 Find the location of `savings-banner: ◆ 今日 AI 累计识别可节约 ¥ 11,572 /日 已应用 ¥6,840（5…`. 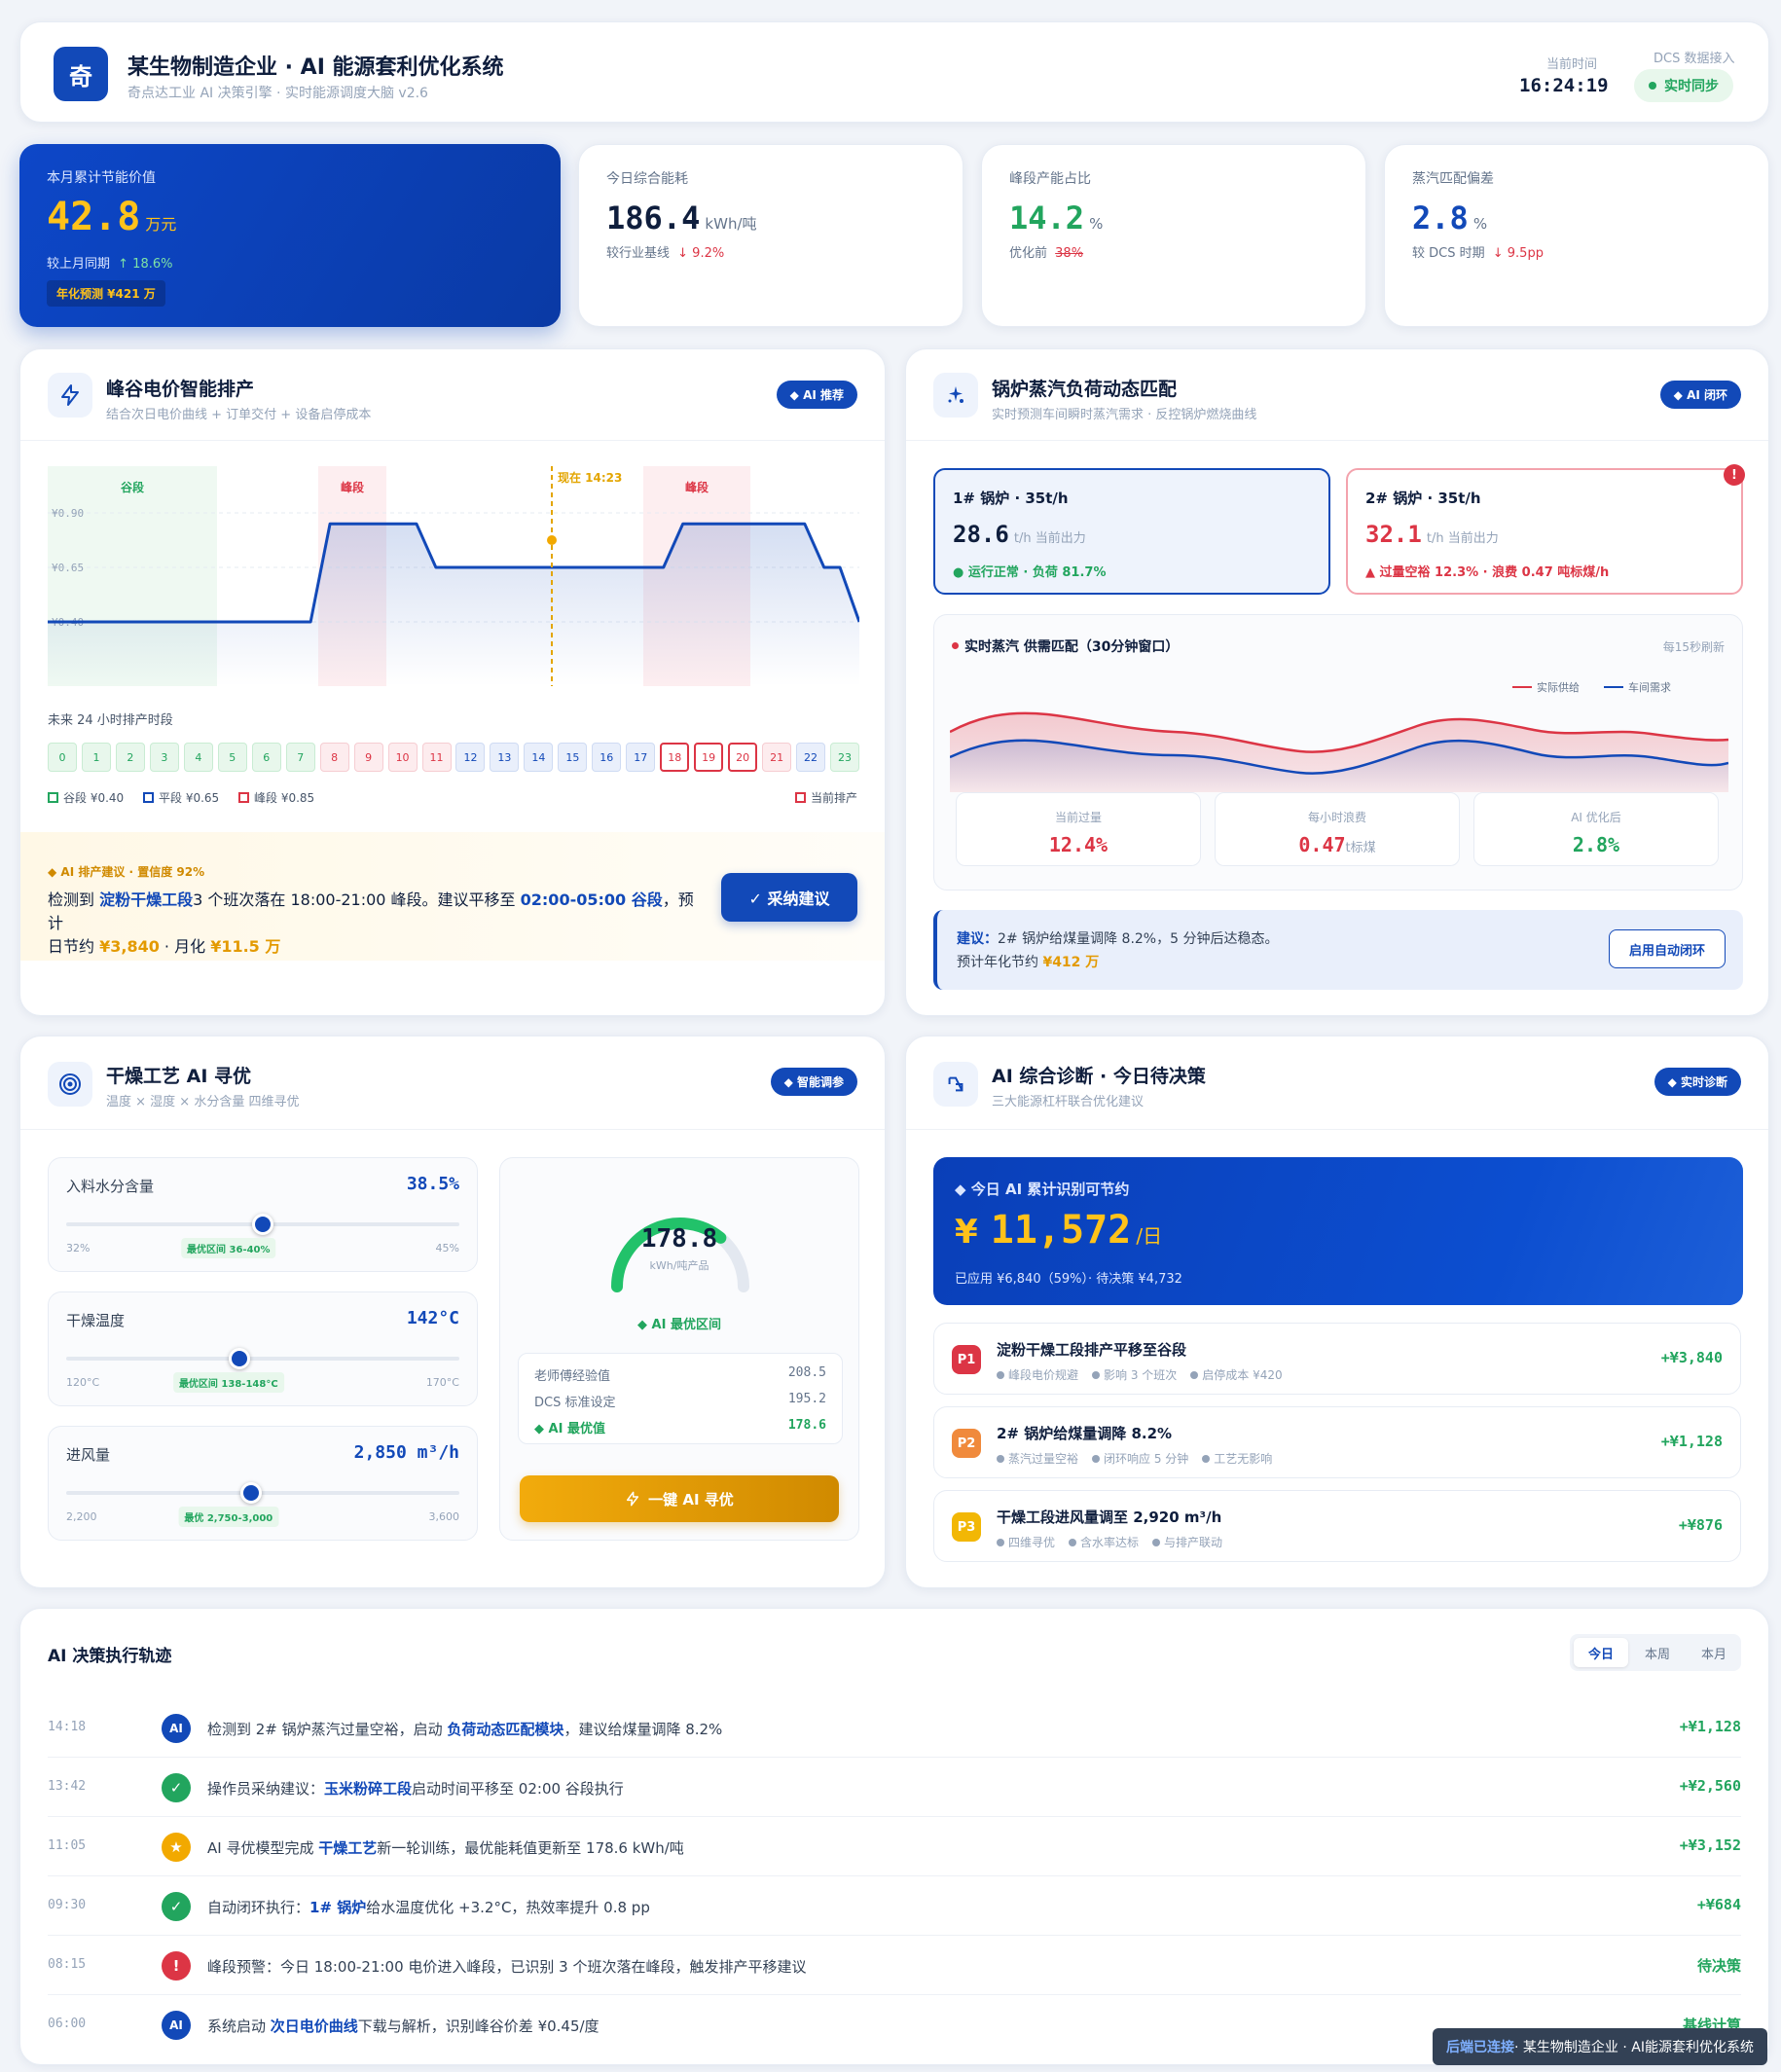

savings-banner: ◆ 今日 AI 累计识别可节约 ¥ 11,572 /日 已应用 ¥6,840（5… is located at coordinates (1338, 1231).